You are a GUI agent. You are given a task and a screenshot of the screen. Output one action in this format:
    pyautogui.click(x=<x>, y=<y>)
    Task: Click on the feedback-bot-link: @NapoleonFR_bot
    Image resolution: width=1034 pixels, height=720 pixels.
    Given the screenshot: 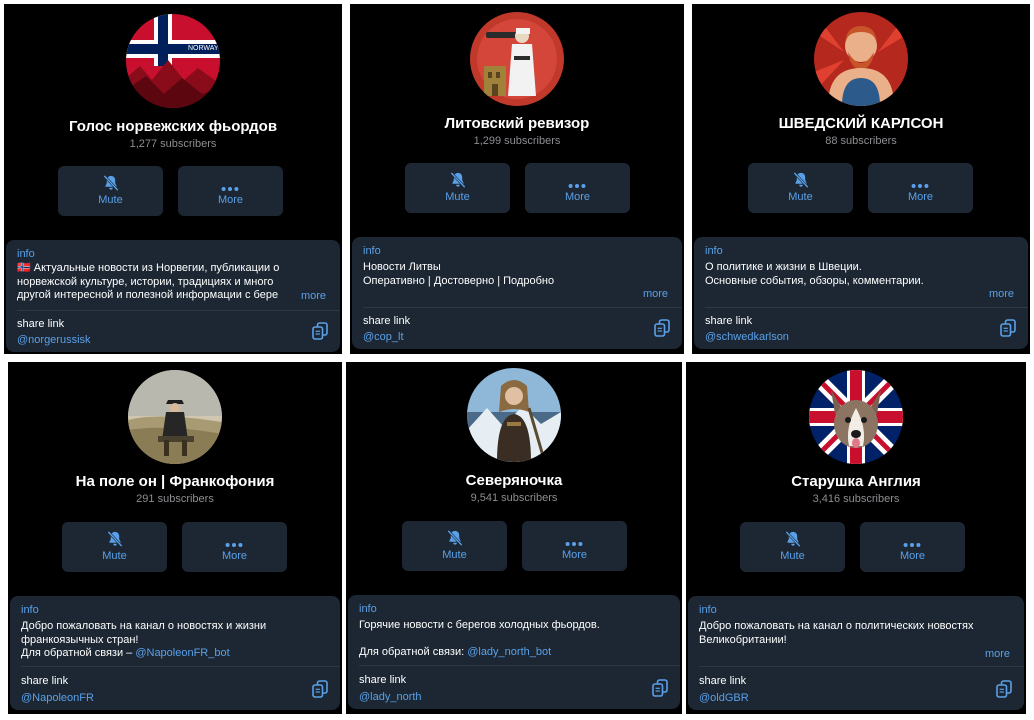 What is the action you would take?
    pyautogui.click(x=182, y=653)
    